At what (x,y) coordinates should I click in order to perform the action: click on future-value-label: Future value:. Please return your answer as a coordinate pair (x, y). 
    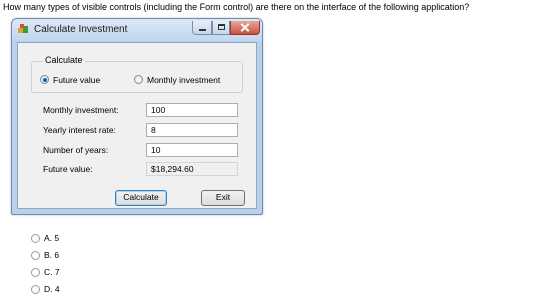
    Looking at the image, I should click on (68, 169).